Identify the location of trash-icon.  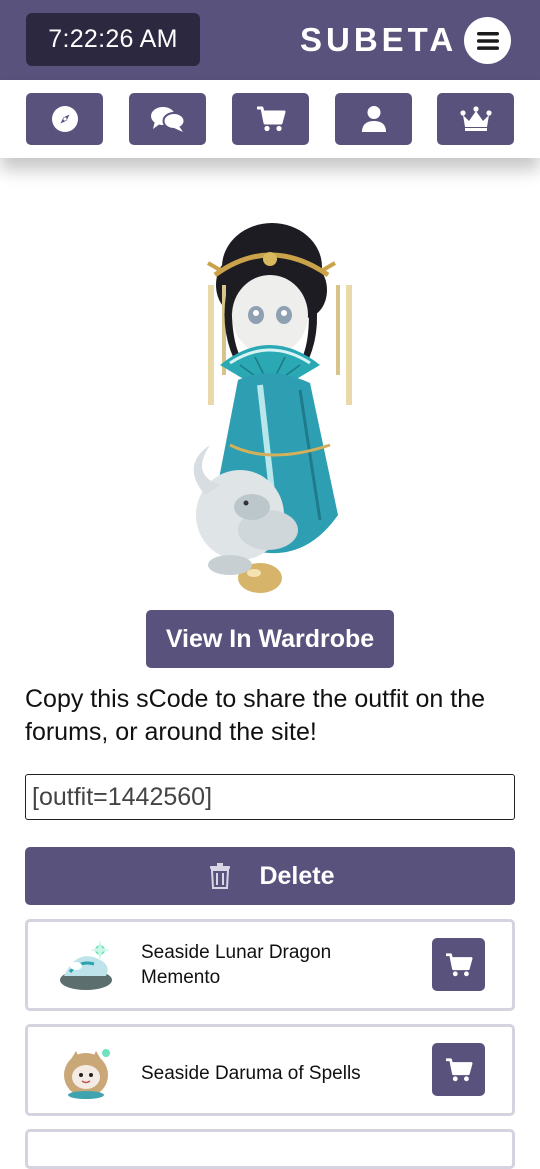
(220, 876).